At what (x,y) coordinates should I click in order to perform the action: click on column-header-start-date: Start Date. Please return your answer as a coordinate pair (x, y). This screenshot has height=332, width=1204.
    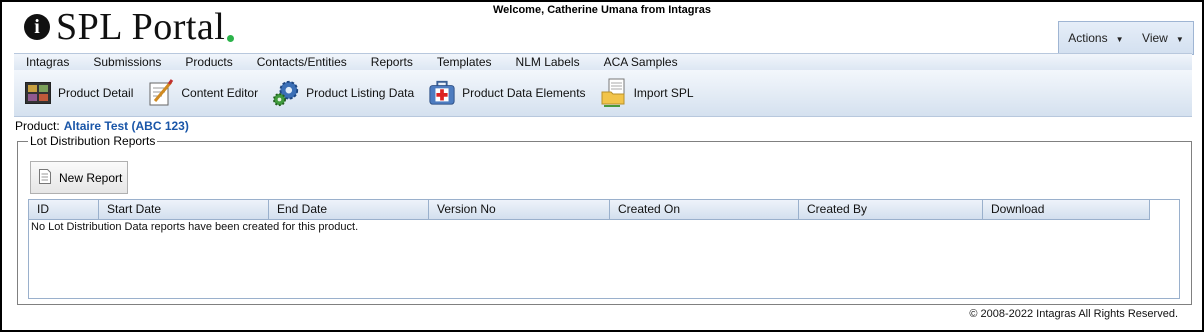
    Looking at the image, I should click on (184, 209).